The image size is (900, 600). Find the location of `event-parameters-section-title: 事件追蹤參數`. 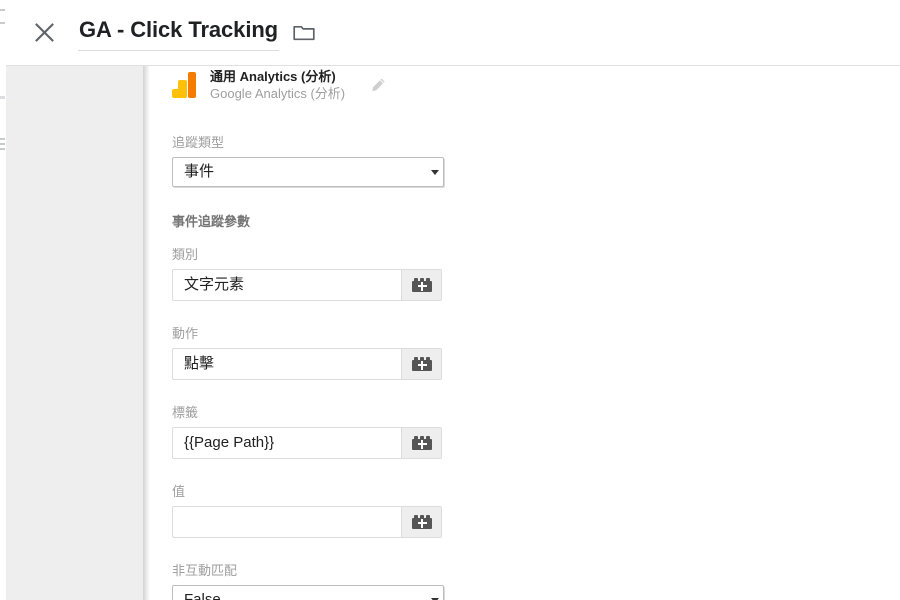

event-parameters-section-title: 事件追蹤參數 is located at coordinates (211, 221).